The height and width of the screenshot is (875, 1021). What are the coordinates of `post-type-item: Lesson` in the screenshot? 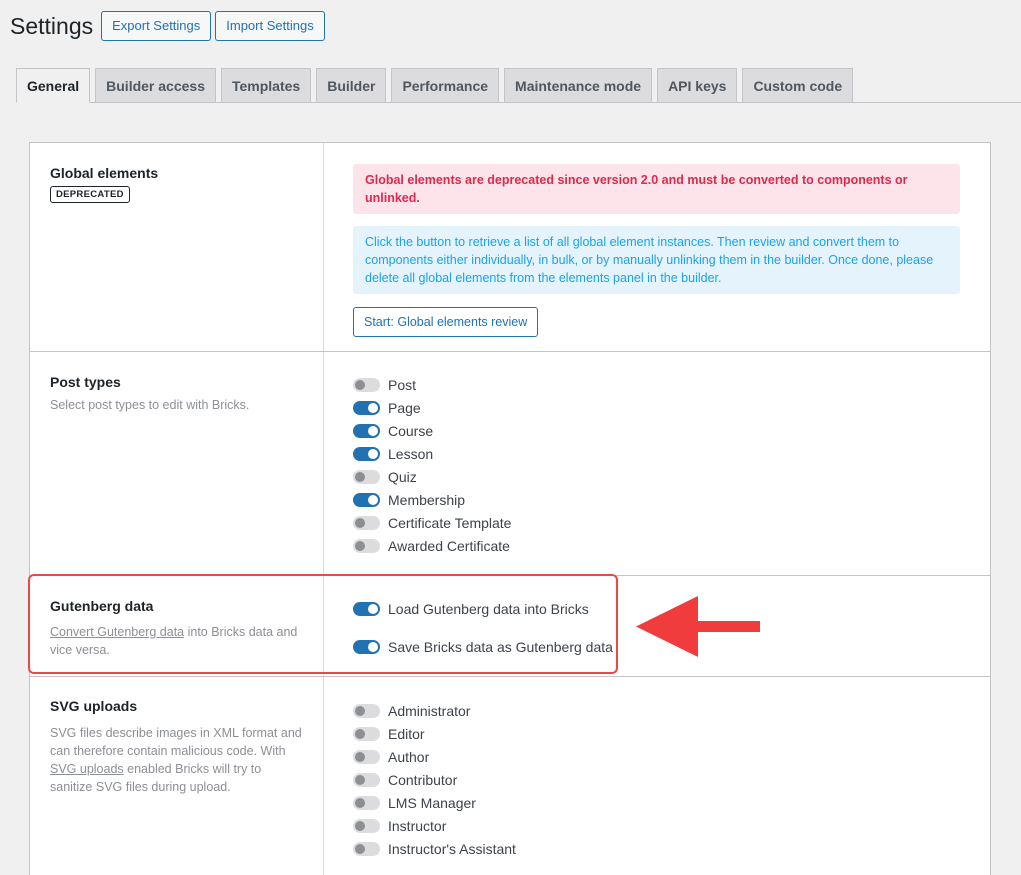 It's located at (656, 453).